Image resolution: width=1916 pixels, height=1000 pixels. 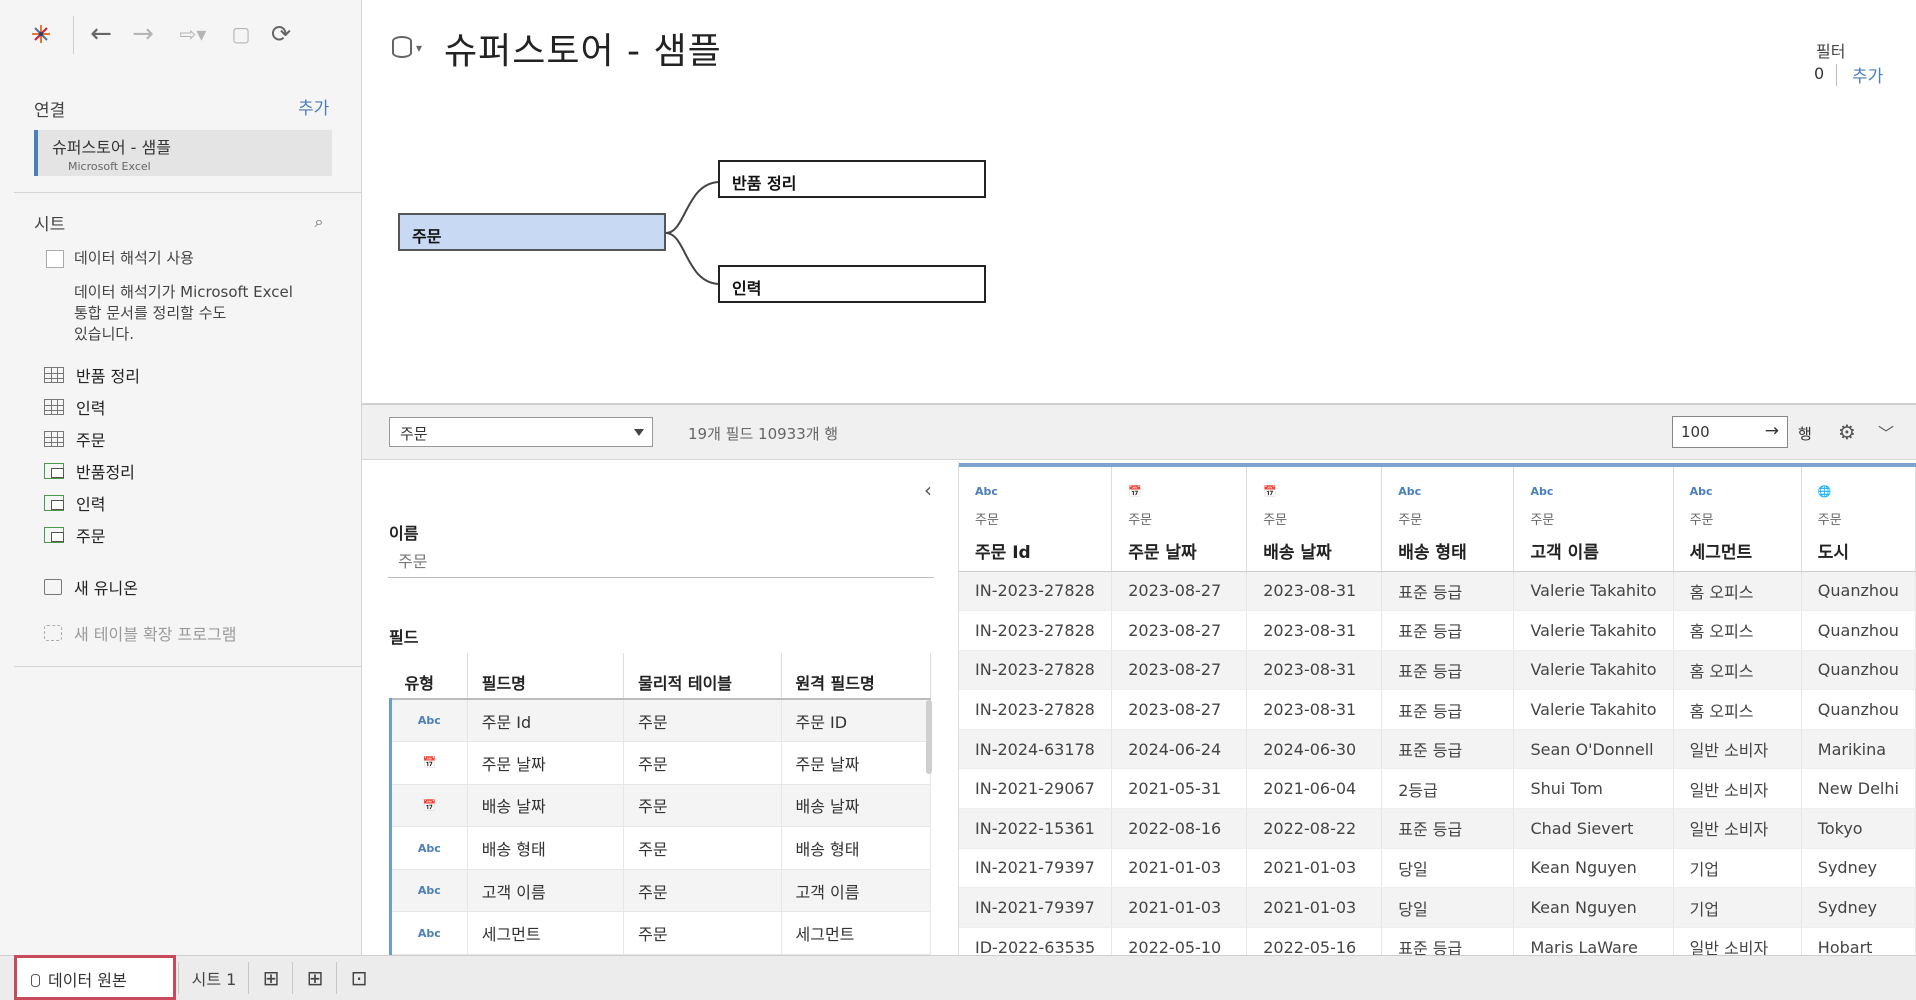 What do you see at coordinates (1593, 517) in the screenshot?
I see `grid-col-header: Abc 주문 고객 이름` at bounding box center [1593, 517].